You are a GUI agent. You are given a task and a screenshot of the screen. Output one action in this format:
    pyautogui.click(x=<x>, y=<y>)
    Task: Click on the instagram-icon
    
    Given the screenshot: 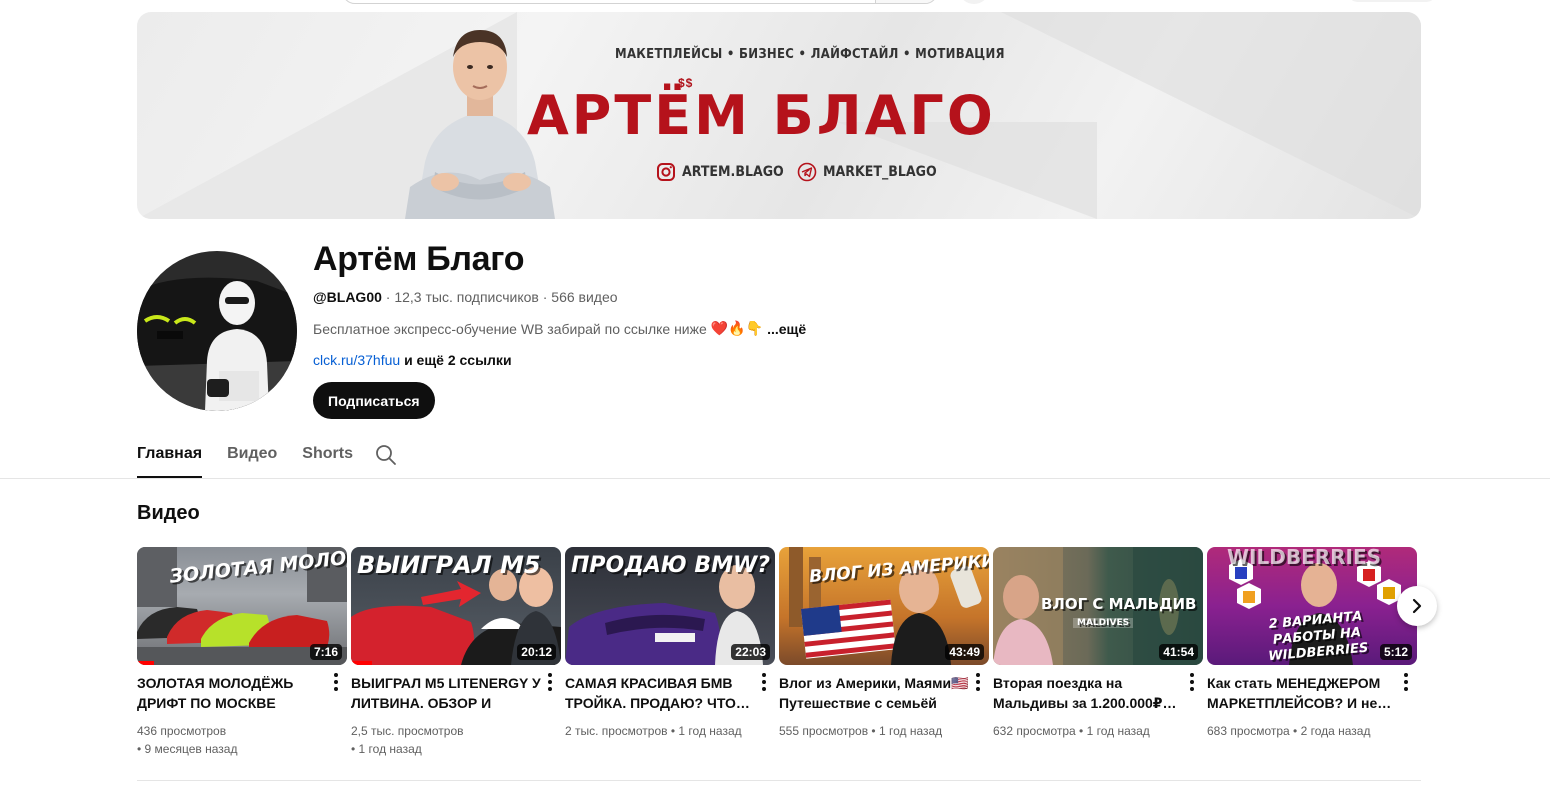 What is the action you would take?
    pyautogui.click(x=666, y=172)
    